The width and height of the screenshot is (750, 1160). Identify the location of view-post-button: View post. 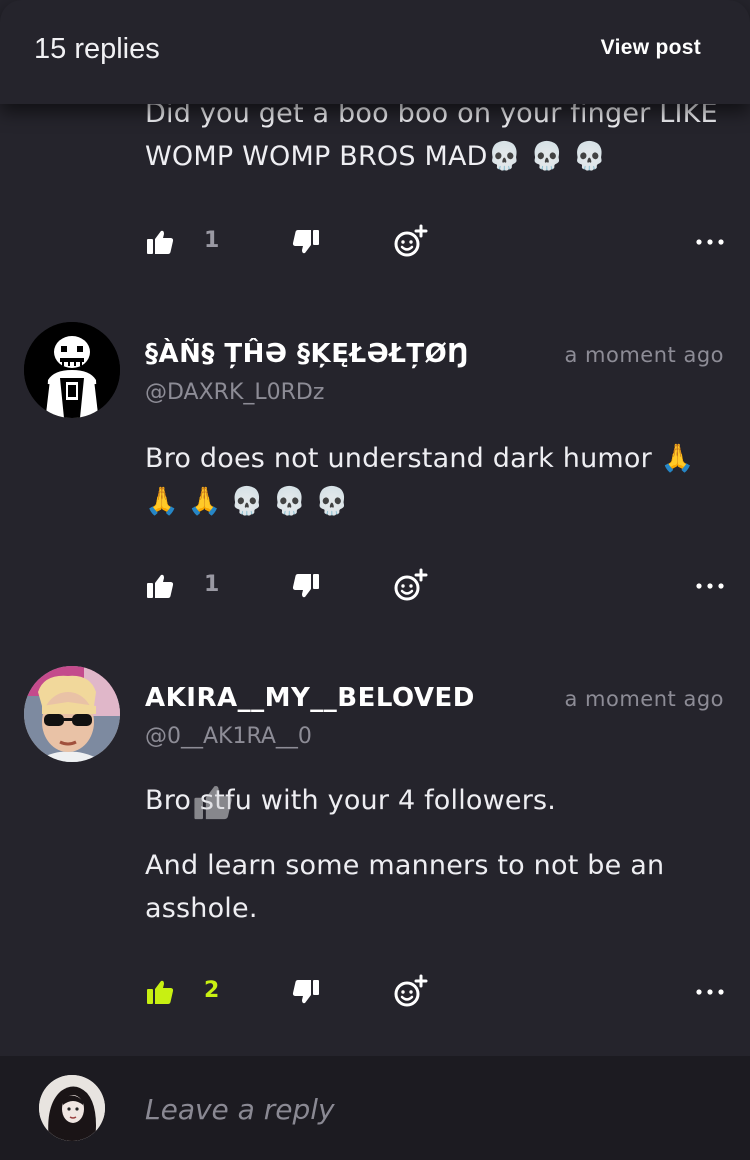
(651, 48).